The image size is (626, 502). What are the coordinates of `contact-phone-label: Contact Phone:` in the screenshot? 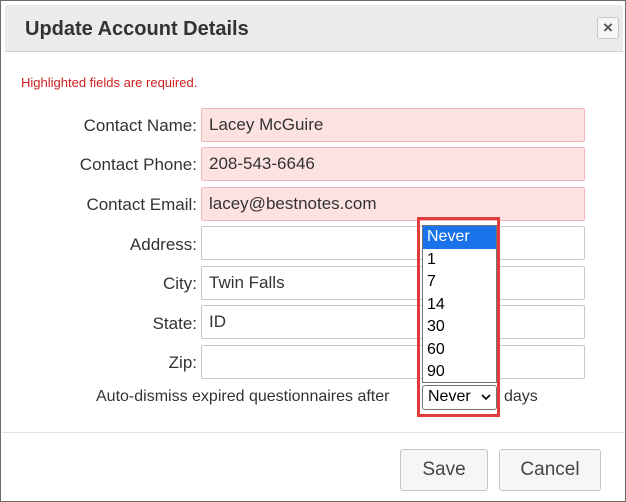 It's located at (138, 164).